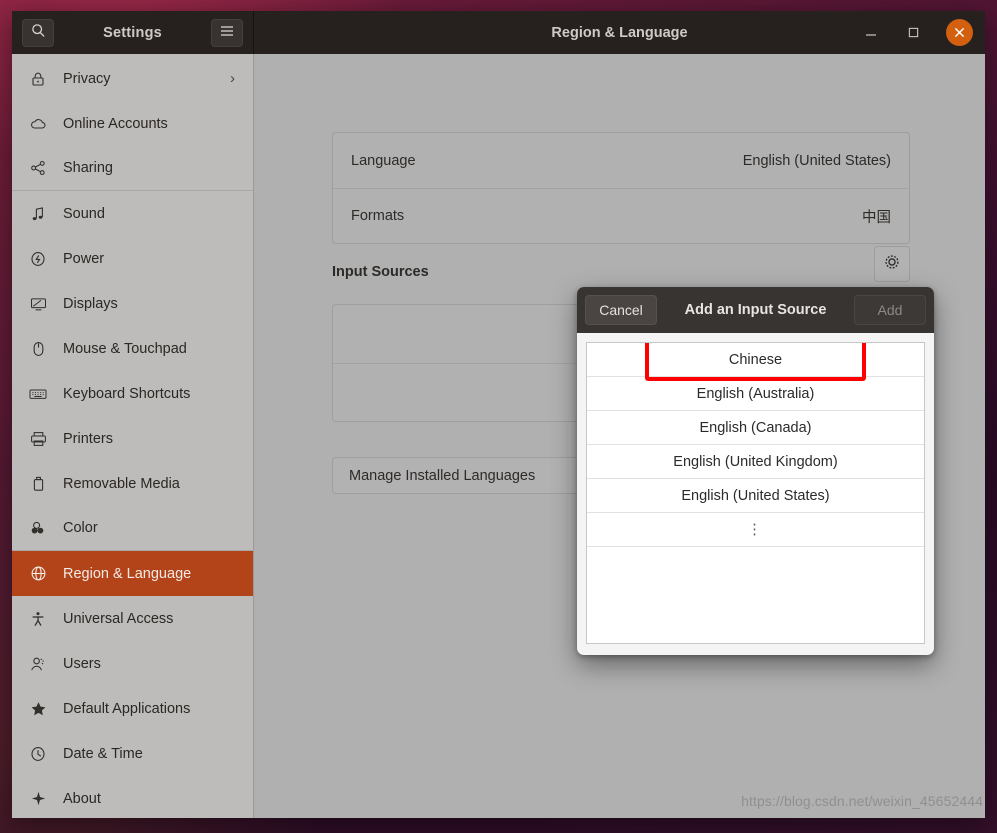 The width and height of the screenshot is (997, 833). Describe the element at coordinates (88, 438) in the screenshot. I see `sidebar-item-label: Printers` at that location.